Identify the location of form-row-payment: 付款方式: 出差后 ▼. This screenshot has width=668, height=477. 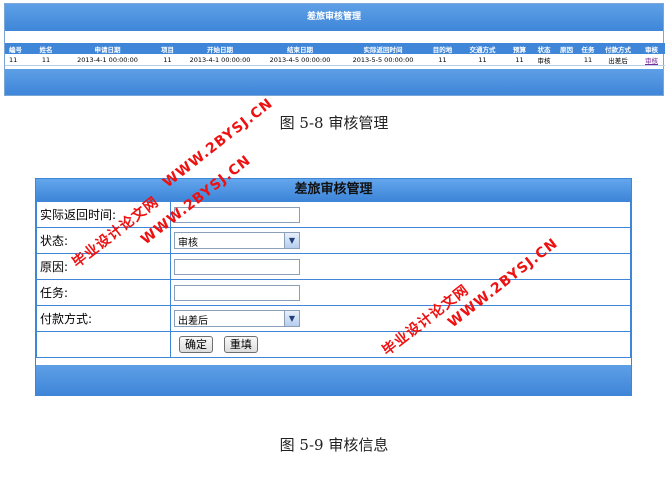
(333, 318).